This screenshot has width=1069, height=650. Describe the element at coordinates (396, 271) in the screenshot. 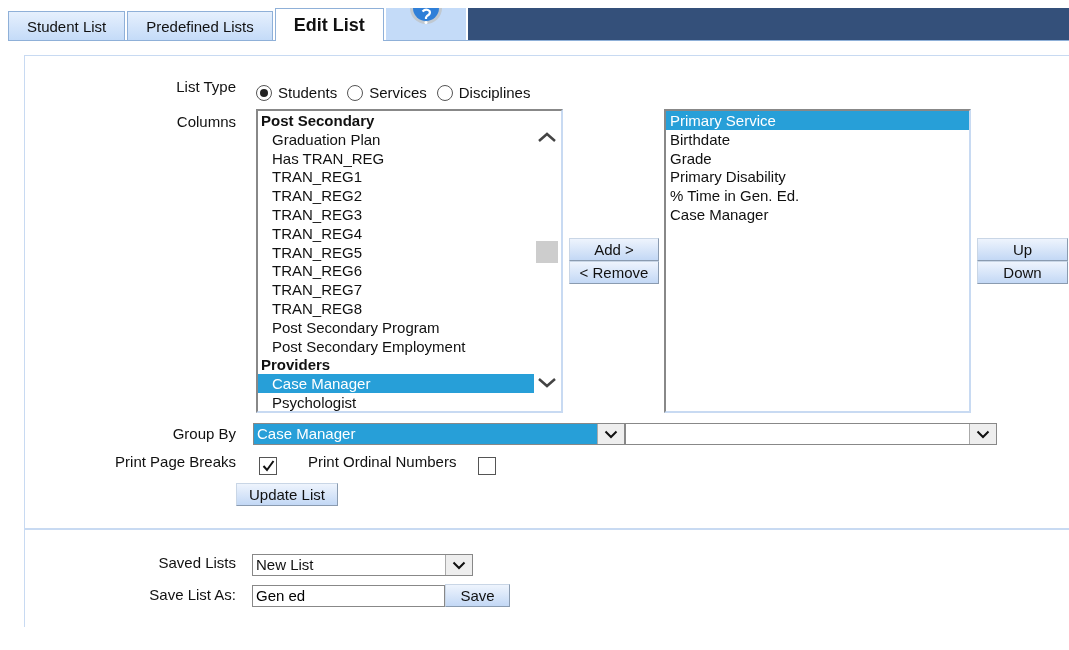

I see `list-item: TRAN_REG6` at that location.